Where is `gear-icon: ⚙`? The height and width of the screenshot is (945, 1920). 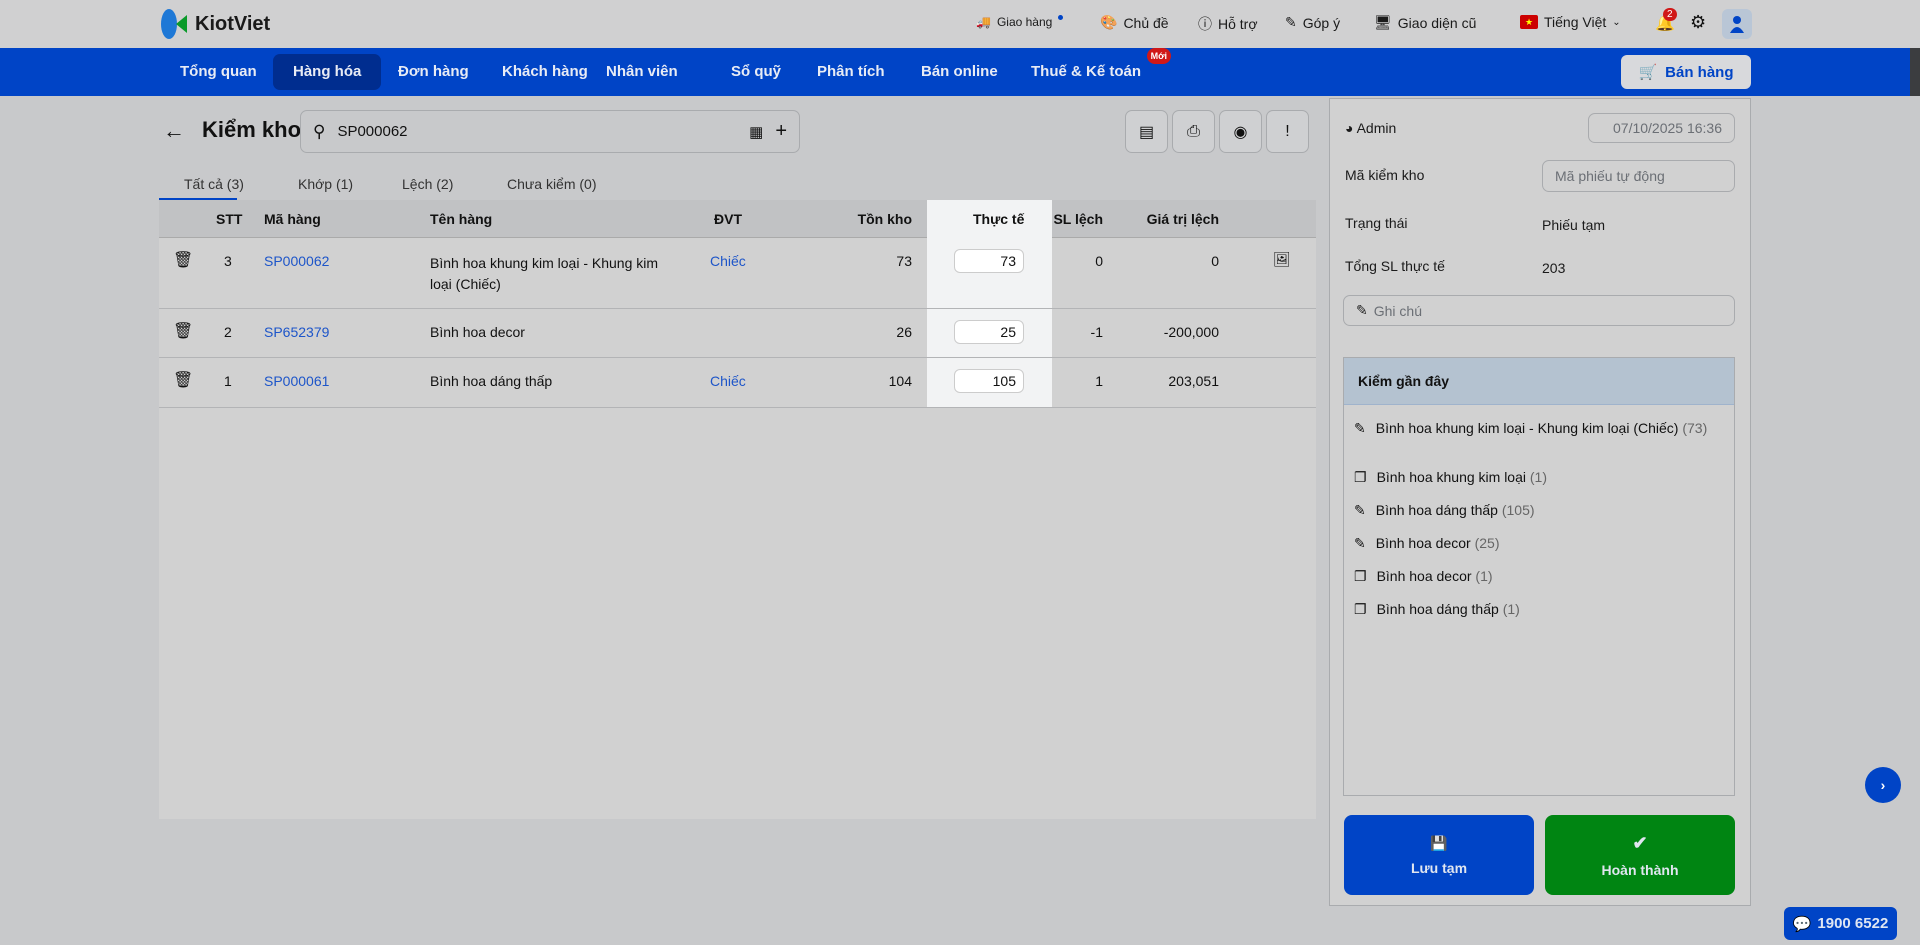 gear-icon: ⚙ is located at coordinates (1698, 22).